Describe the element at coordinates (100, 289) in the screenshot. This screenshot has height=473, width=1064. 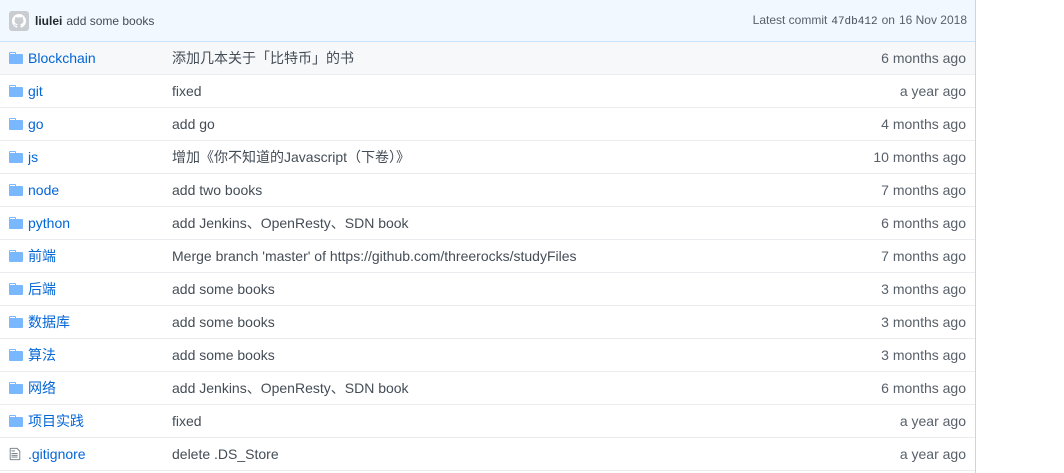
I see `file-name-link: 后端` at that location.